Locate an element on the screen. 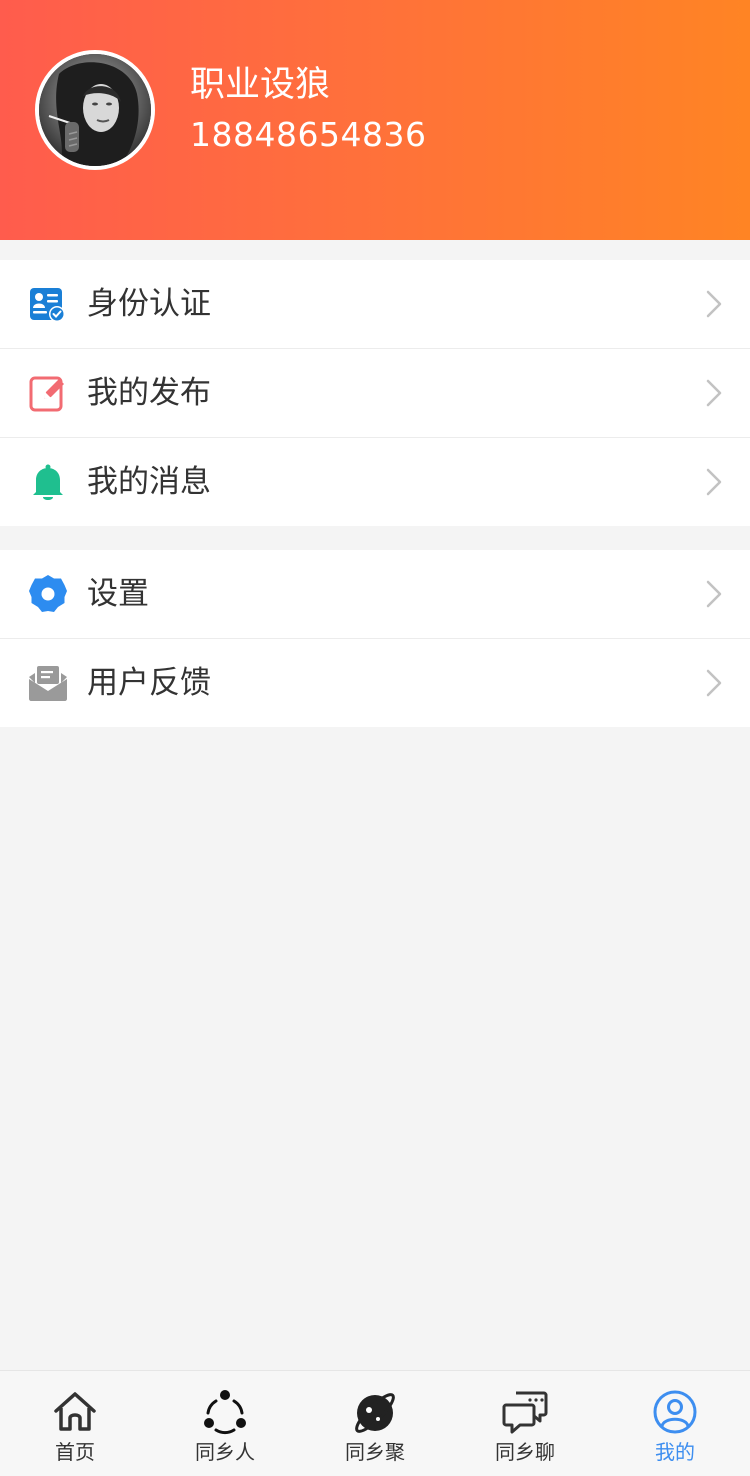 This screenshot has width=750, height=1476. bottom-tab-bar: 首页 同乡人 同乡聚 同乡聊 我的 is located at coordinates (375, 1423).